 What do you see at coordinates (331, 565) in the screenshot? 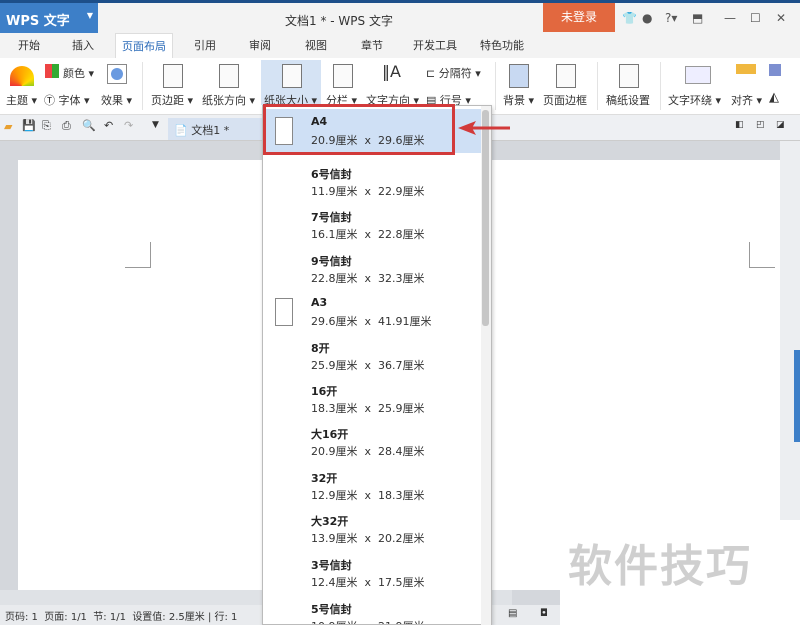
I see `paper-size-name: 3号信封` at bounding box center [331, 565].